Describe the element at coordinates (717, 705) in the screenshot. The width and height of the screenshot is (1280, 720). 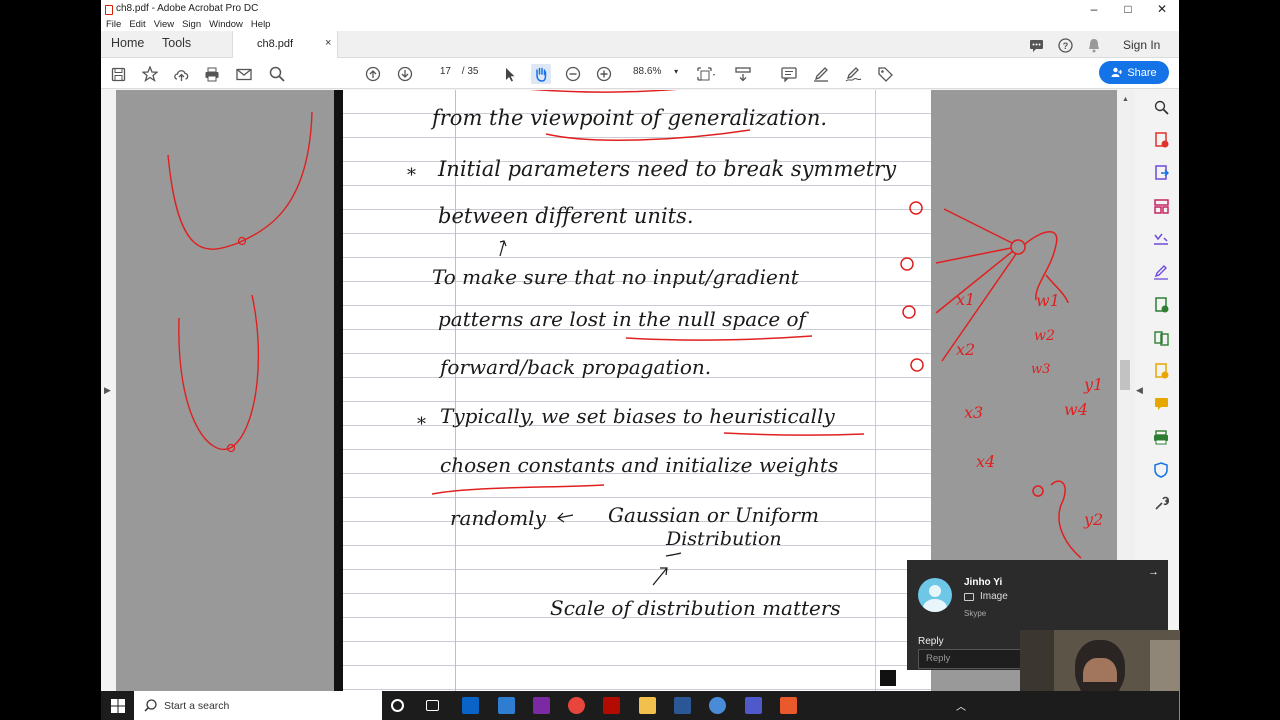
I see `chrome-profile-icon` at that location.